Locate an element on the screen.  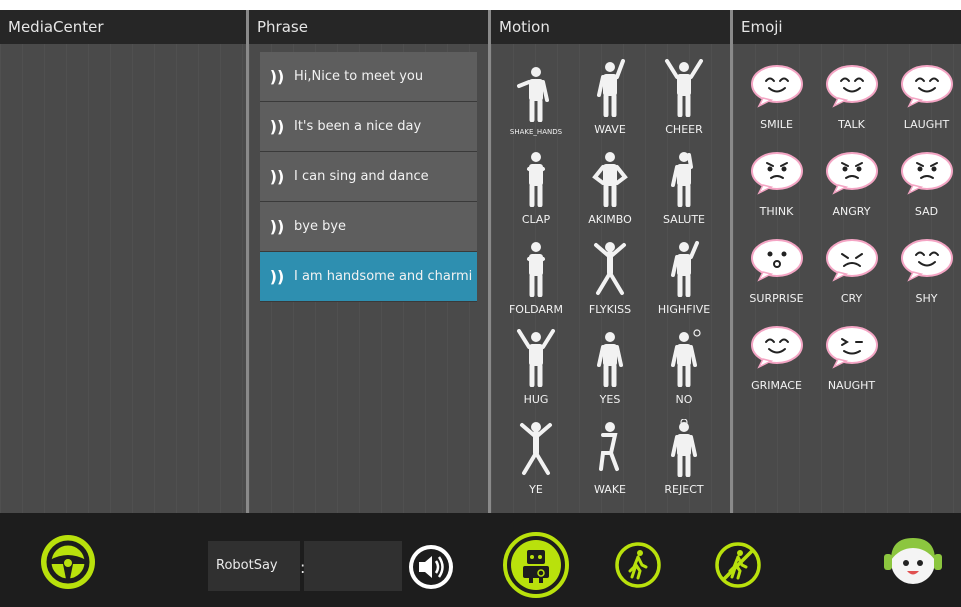
motion-item: SHAKE_HANDS is located at coordinates (536, 99).